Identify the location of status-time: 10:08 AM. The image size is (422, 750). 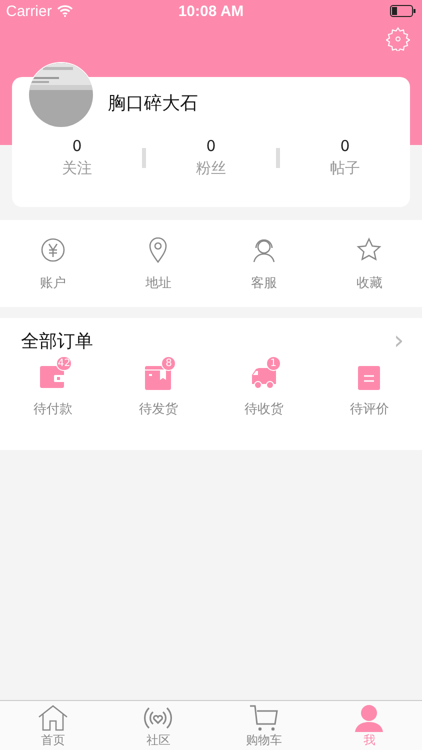
(211, 11).